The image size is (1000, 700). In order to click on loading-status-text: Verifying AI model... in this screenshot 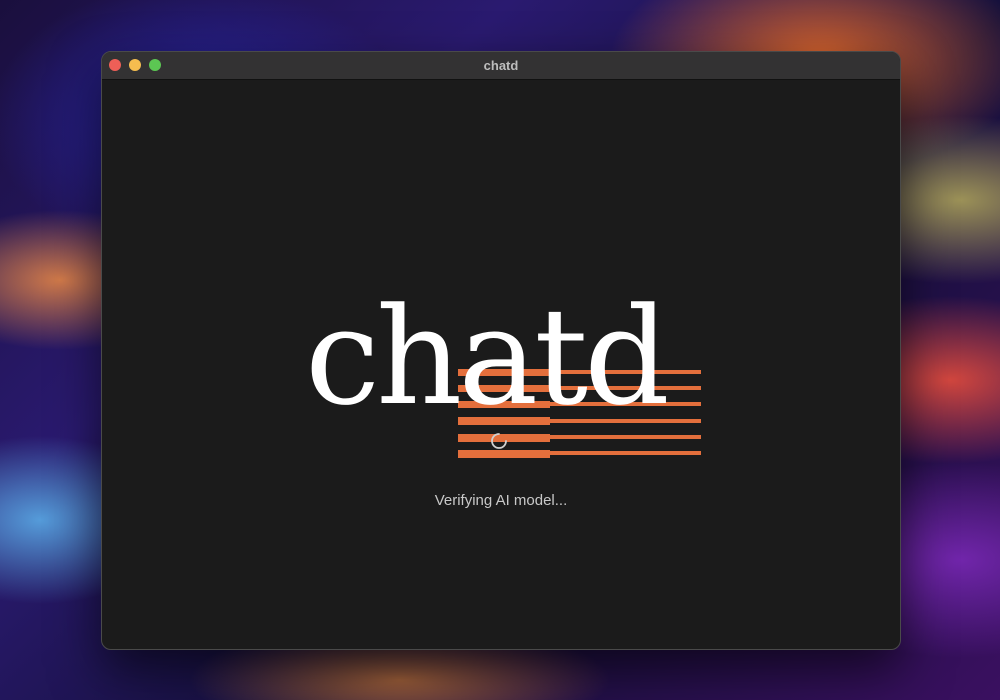, I will do `click(501, 500)`.